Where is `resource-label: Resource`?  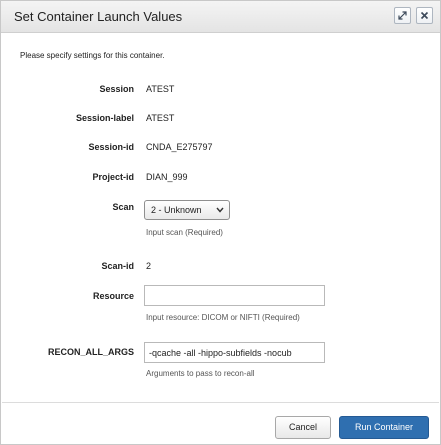 resource-label: Resource is located at coordinates (113, 296).